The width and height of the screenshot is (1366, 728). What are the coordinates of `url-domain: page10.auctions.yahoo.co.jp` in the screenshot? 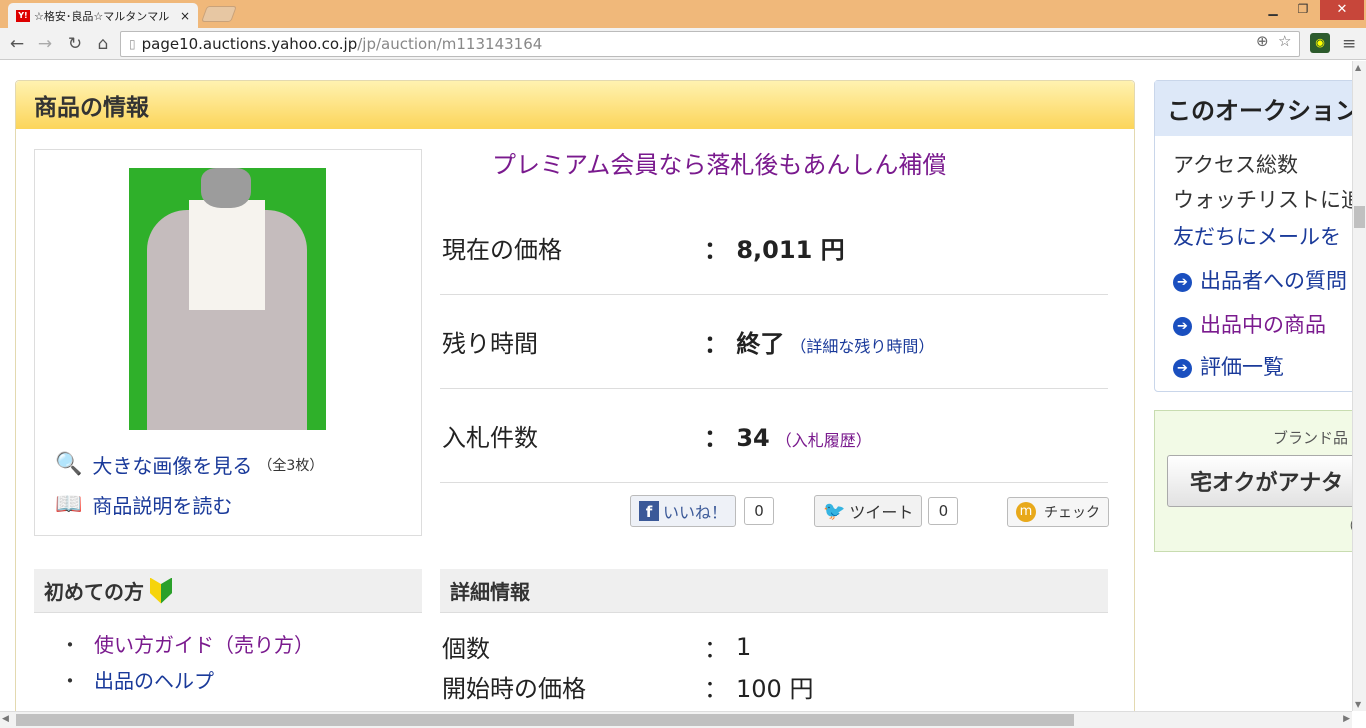 It's located at (249, 44).